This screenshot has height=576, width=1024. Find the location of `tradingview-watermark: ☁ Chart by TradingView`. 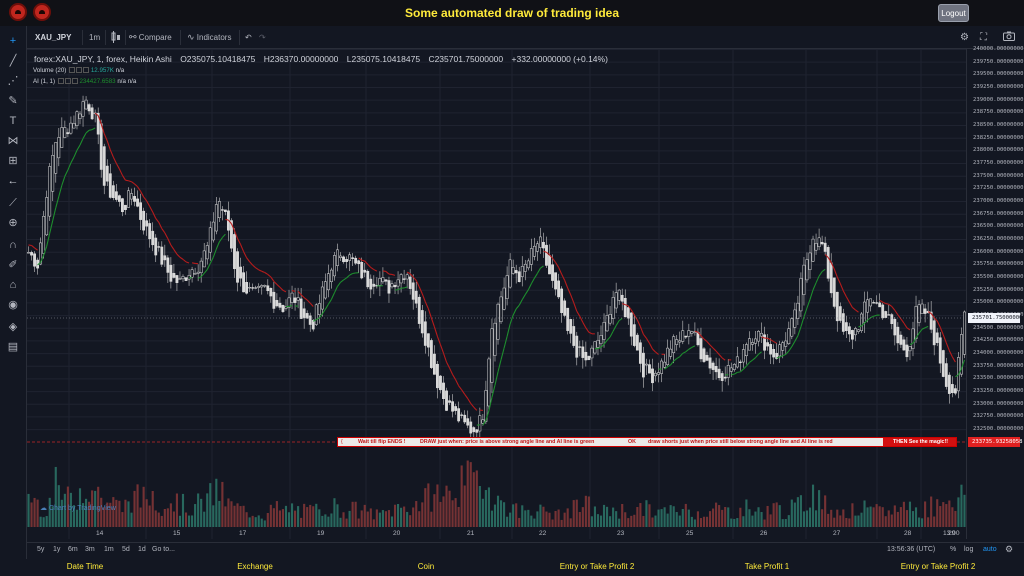

tradingview-watermark: ☁ Chart by TradingView is located at coordinates (78, 508).